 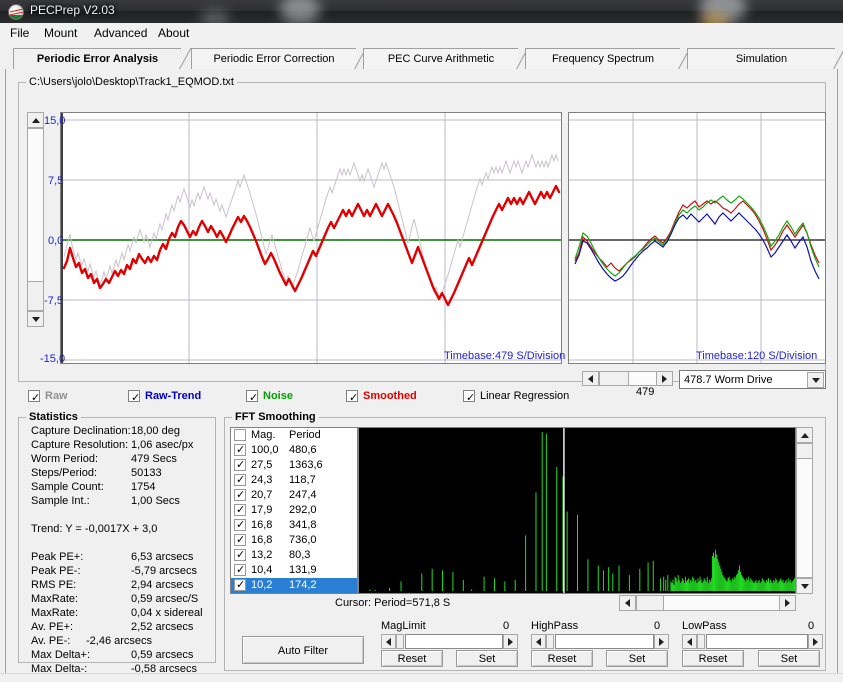 I want to click on scroll-down-button, so click(x=35, y=319).